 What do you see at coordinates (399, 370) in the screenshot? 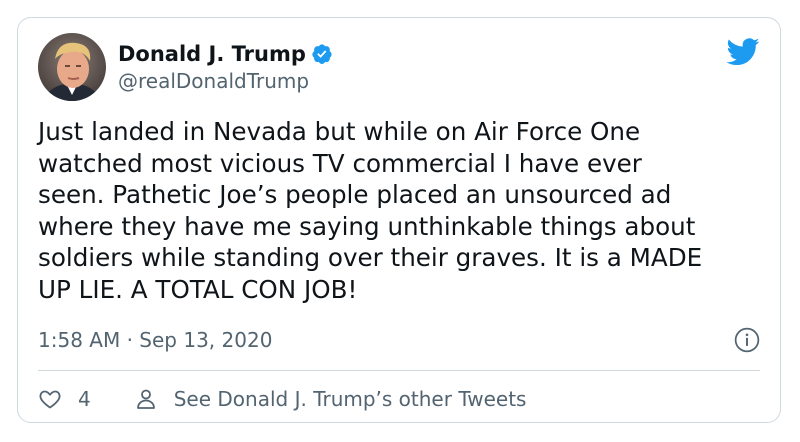
I see `divider` at bounding box center [399, 370].